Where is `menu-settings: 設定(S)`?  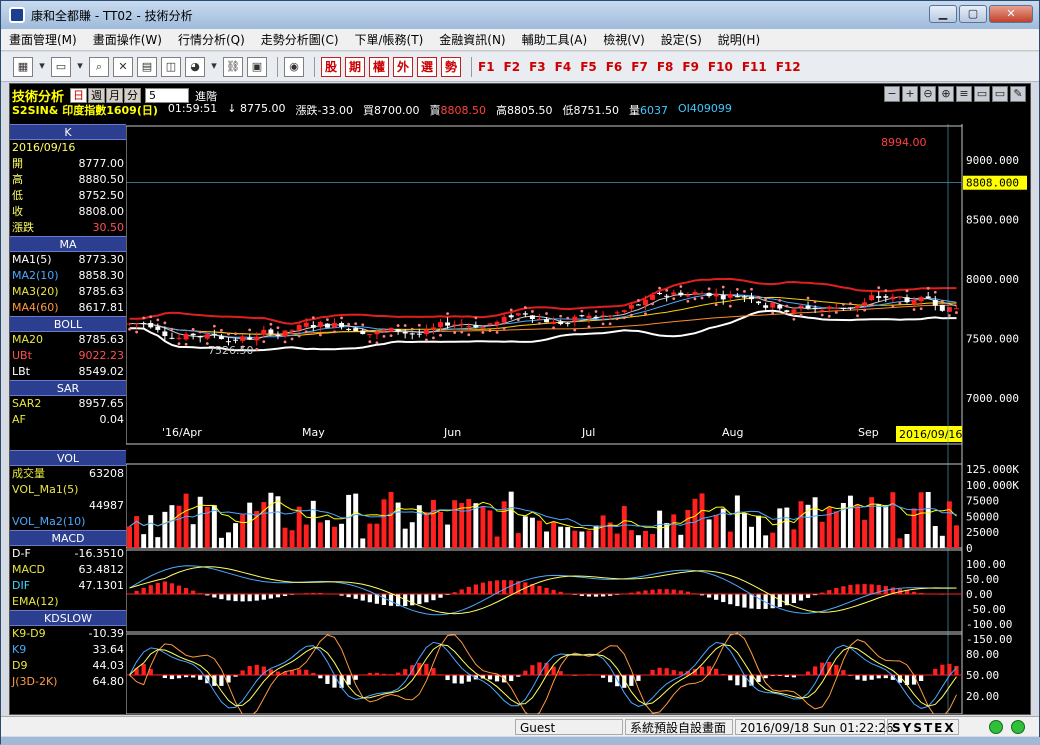 menu-settings: 設定(S) is located at coordinates (681, 39).